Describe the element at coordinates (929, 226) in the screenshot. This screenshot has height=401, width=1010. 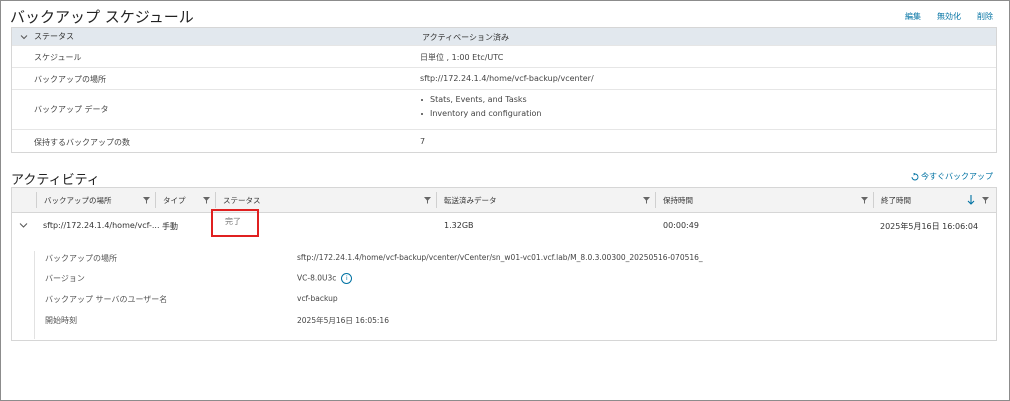
I see `row-end-time: 2025年5月16日 16:06:04` at that location.